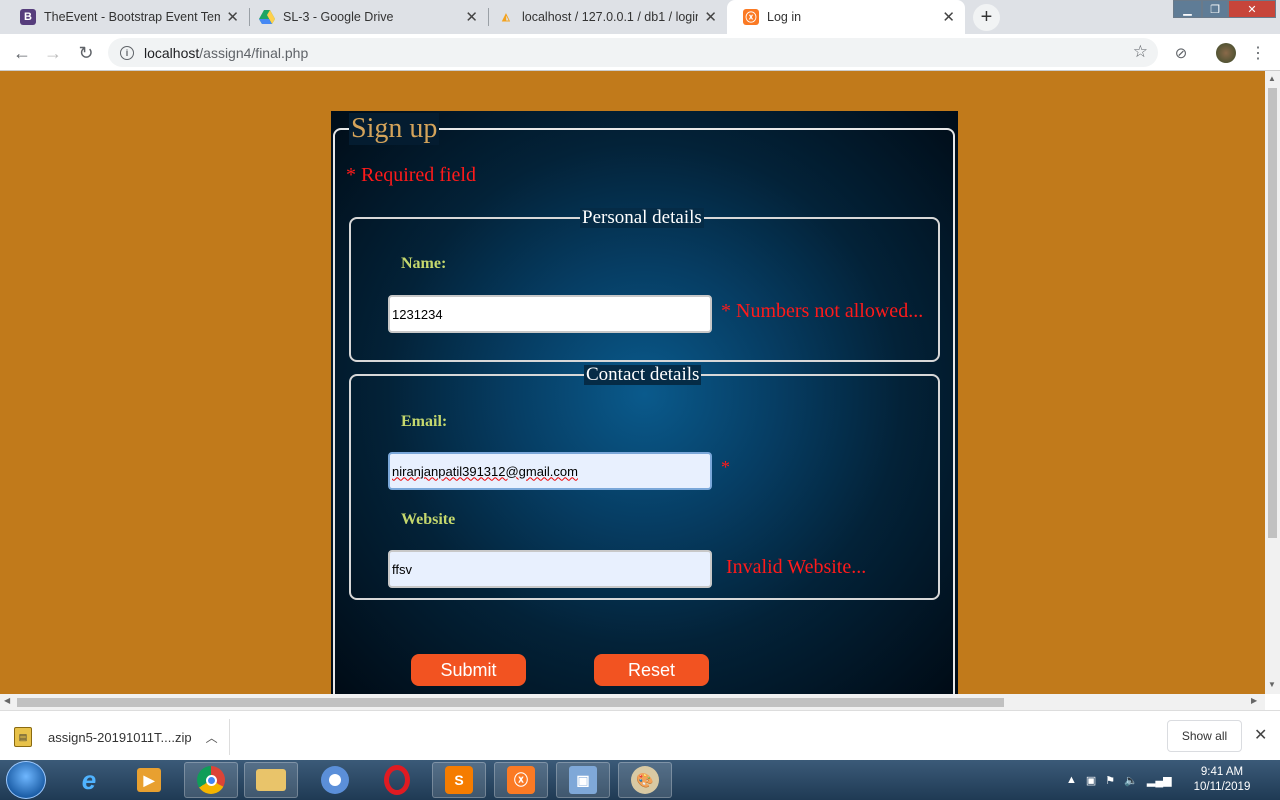  Describe the element at coordinates (645, 780) in the screenshot. I see `paint-icon: 🎨` at that location.